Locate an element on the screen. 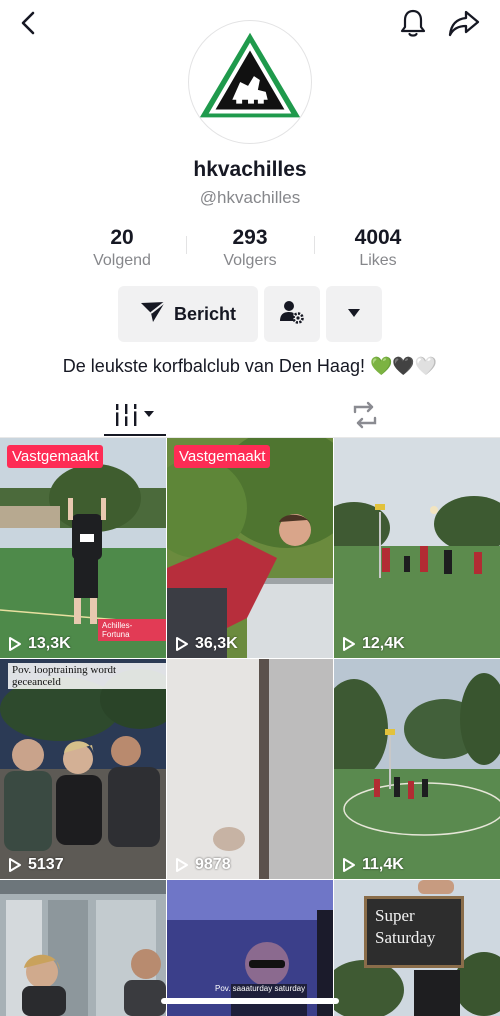 The width and height of the screenshot is (500, 1016). stat-label: Likes is located at coordinates (378, 260).